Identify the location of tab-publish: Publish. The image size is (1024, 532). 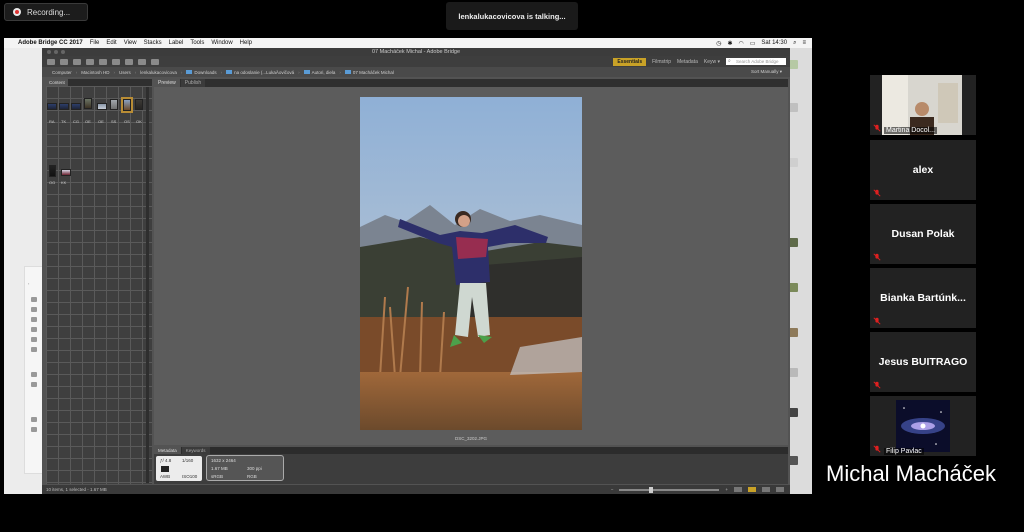
(193, 83).